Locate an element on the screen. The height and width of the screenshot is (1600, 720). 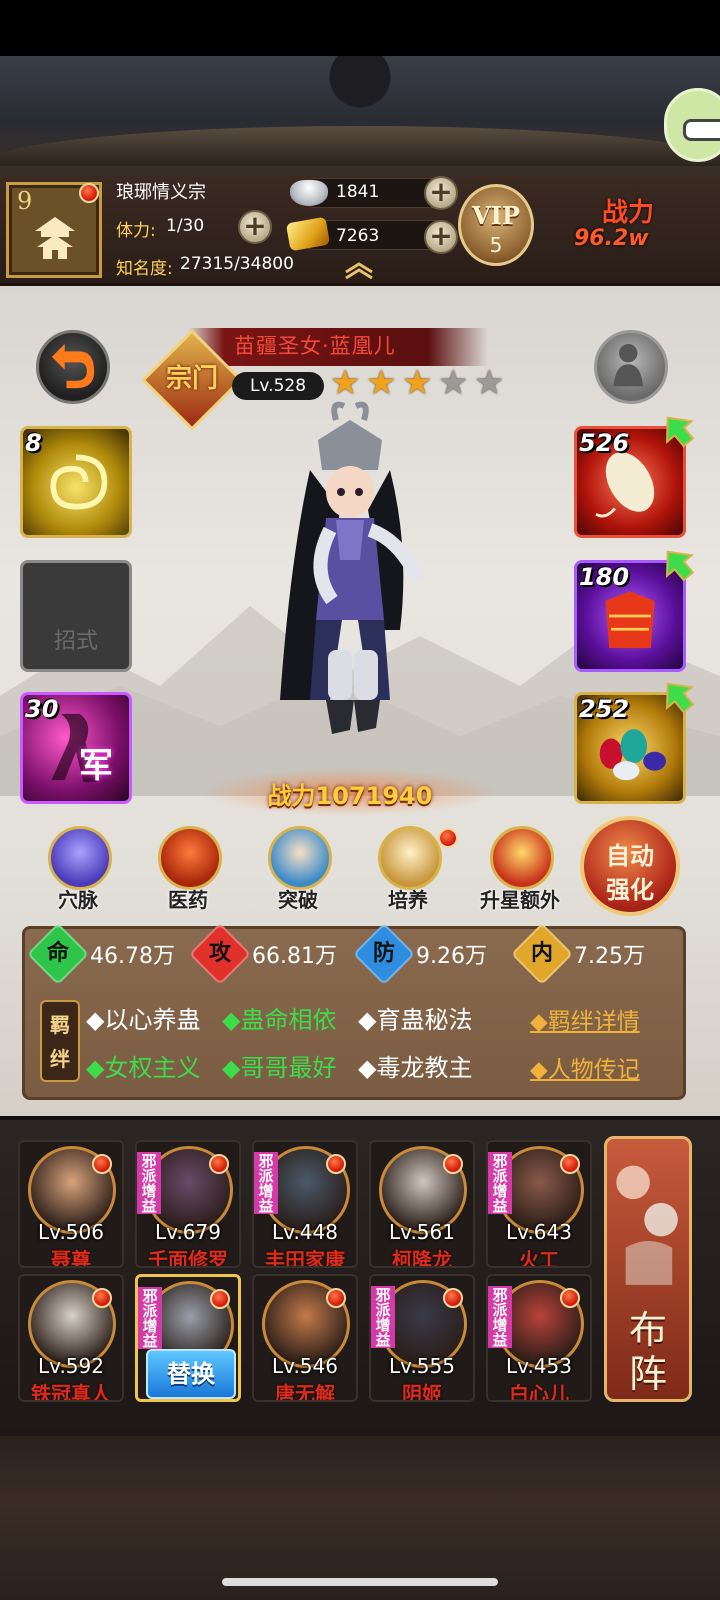
member-level: Lv.555 is located at coordinates (422, 1366).